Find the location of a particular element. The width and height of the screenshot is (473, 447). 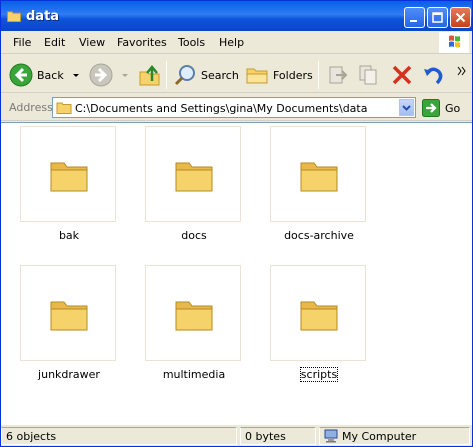

search-icon is located at coordinates (184, 75).